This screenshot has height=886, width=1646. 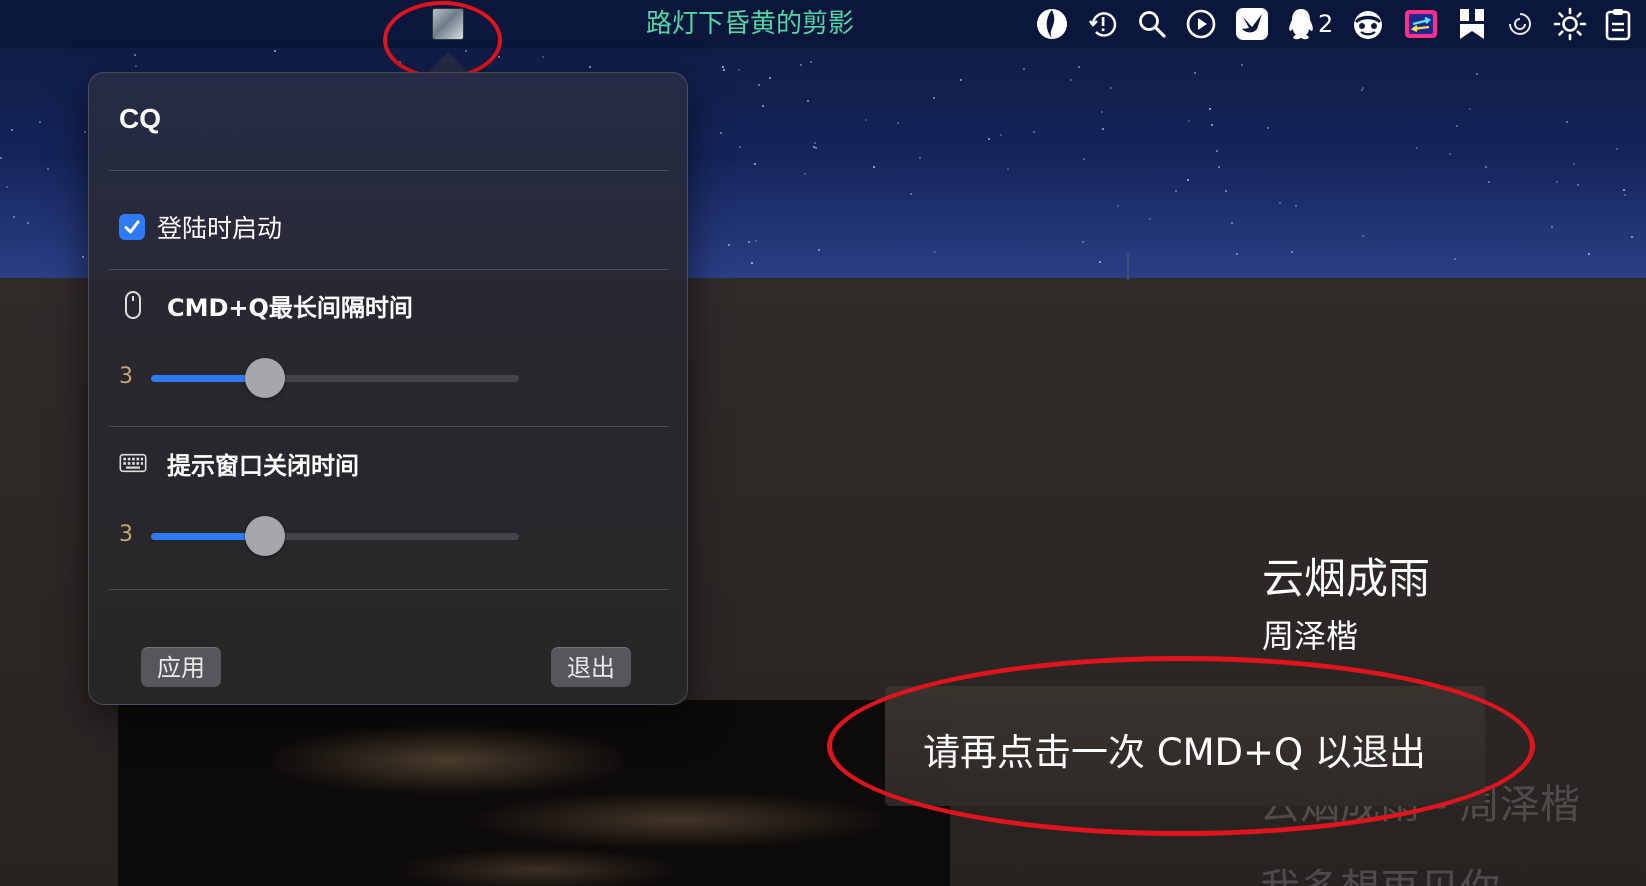 I want to click on popover-title: CQ, so click(x=140, y=118).